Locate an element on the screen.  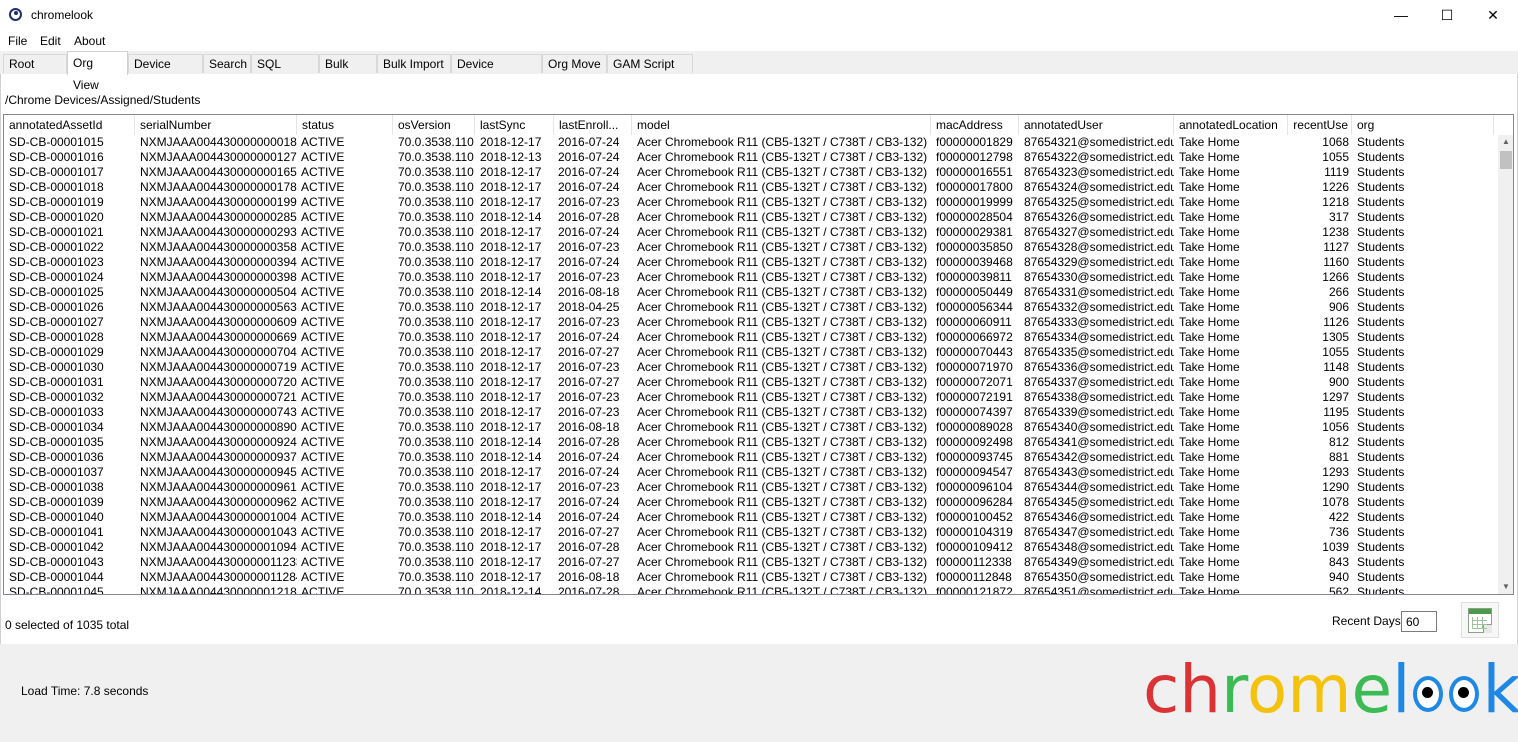
cell-serial-number: NXMJAAA00443000000066972 is located at coordinates (218, 337).